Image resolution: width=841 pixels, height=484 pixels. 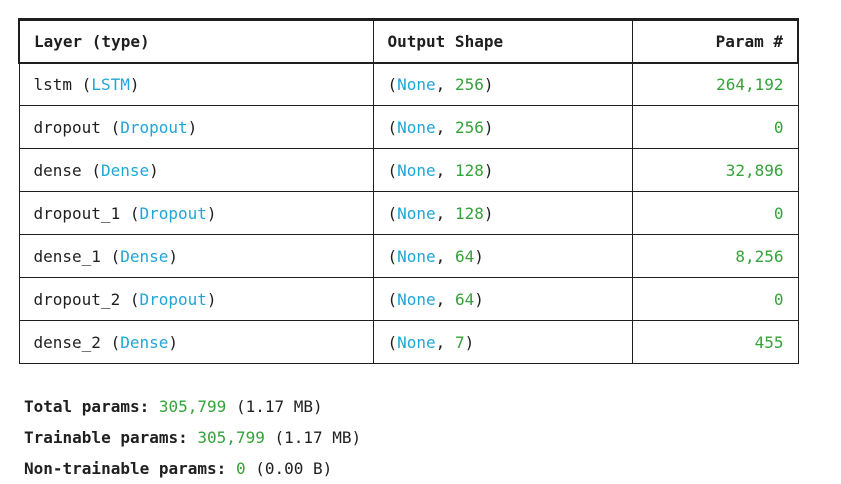 I want to click on trainable-params-line: Trainable params: 305,799 (1.17 MB), so click(x=192, y=437).